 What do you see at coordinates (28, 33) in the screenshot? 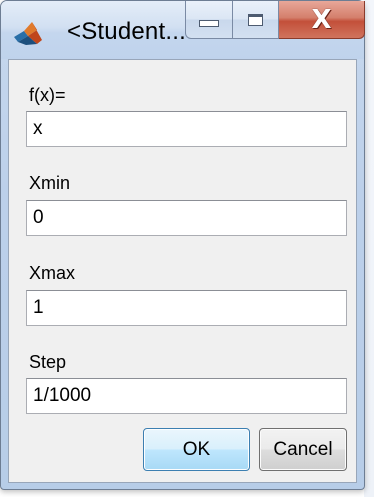
I see `matlab-logo-icon` at bounding box center [28, 33].